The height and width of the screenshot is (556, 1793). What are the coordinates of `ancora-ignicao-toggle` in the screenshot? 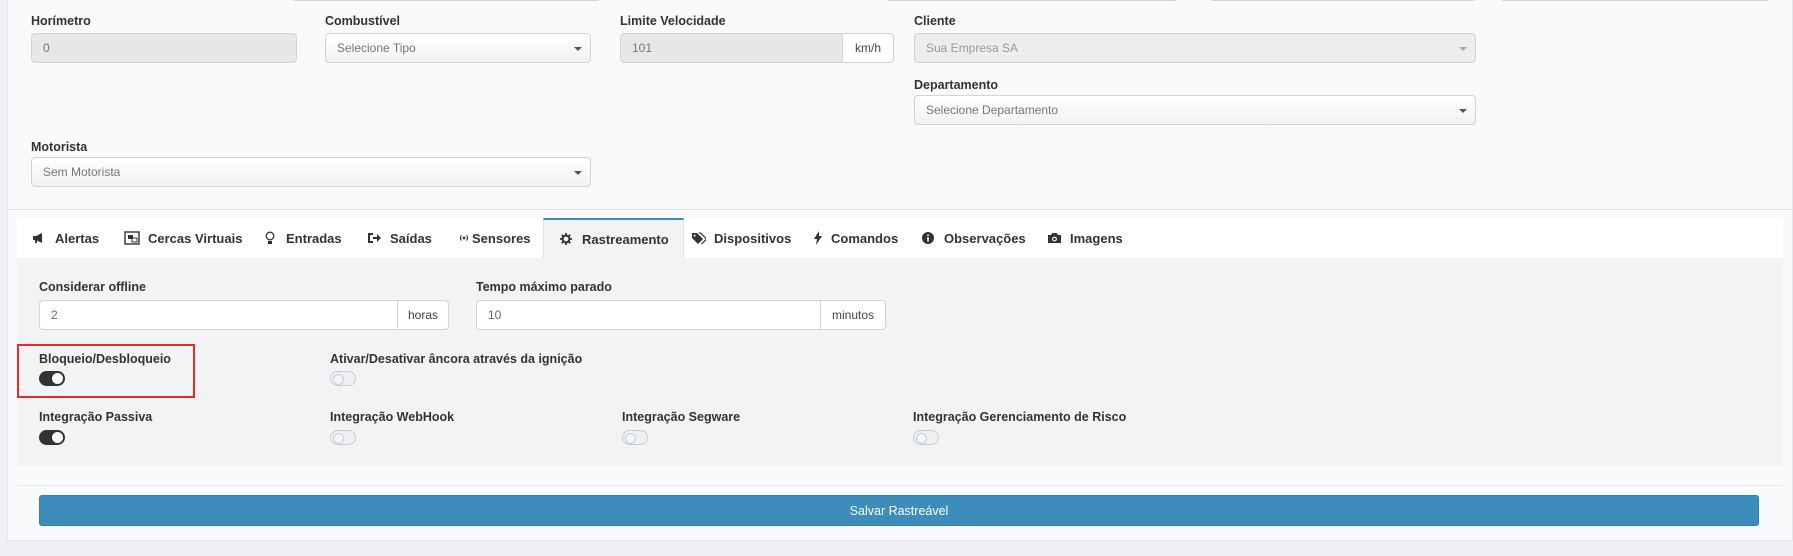 It's located at (343, 378).